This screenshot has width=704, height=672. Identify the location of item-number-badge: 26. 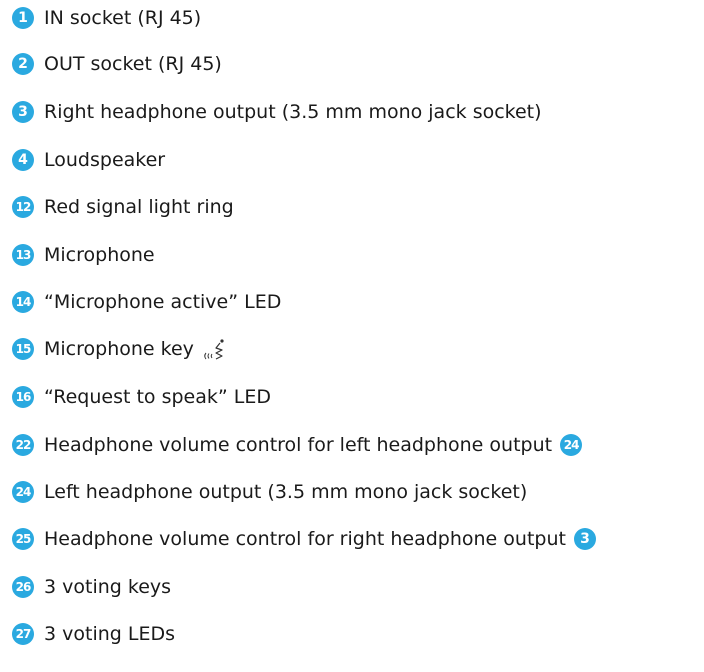
(23, 587).